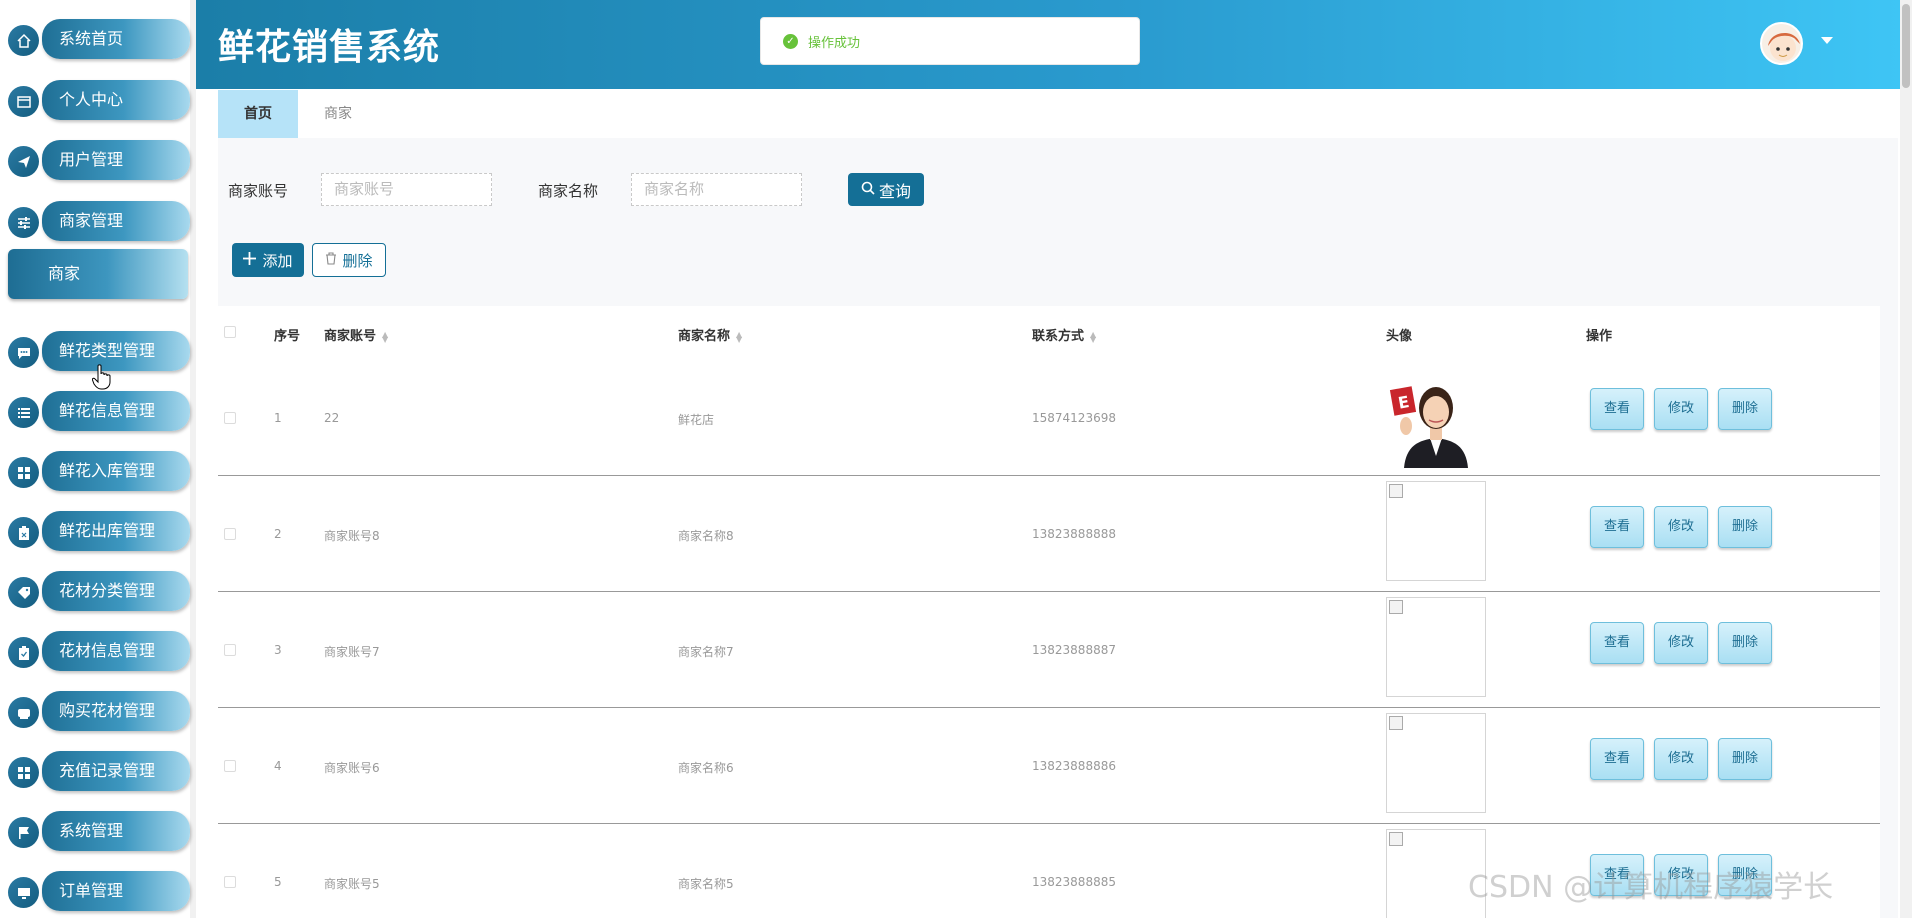 The image size is (1912, 918). I want to click on col-phone: 联系方式 ▲ ▼, so click(1064, 334).